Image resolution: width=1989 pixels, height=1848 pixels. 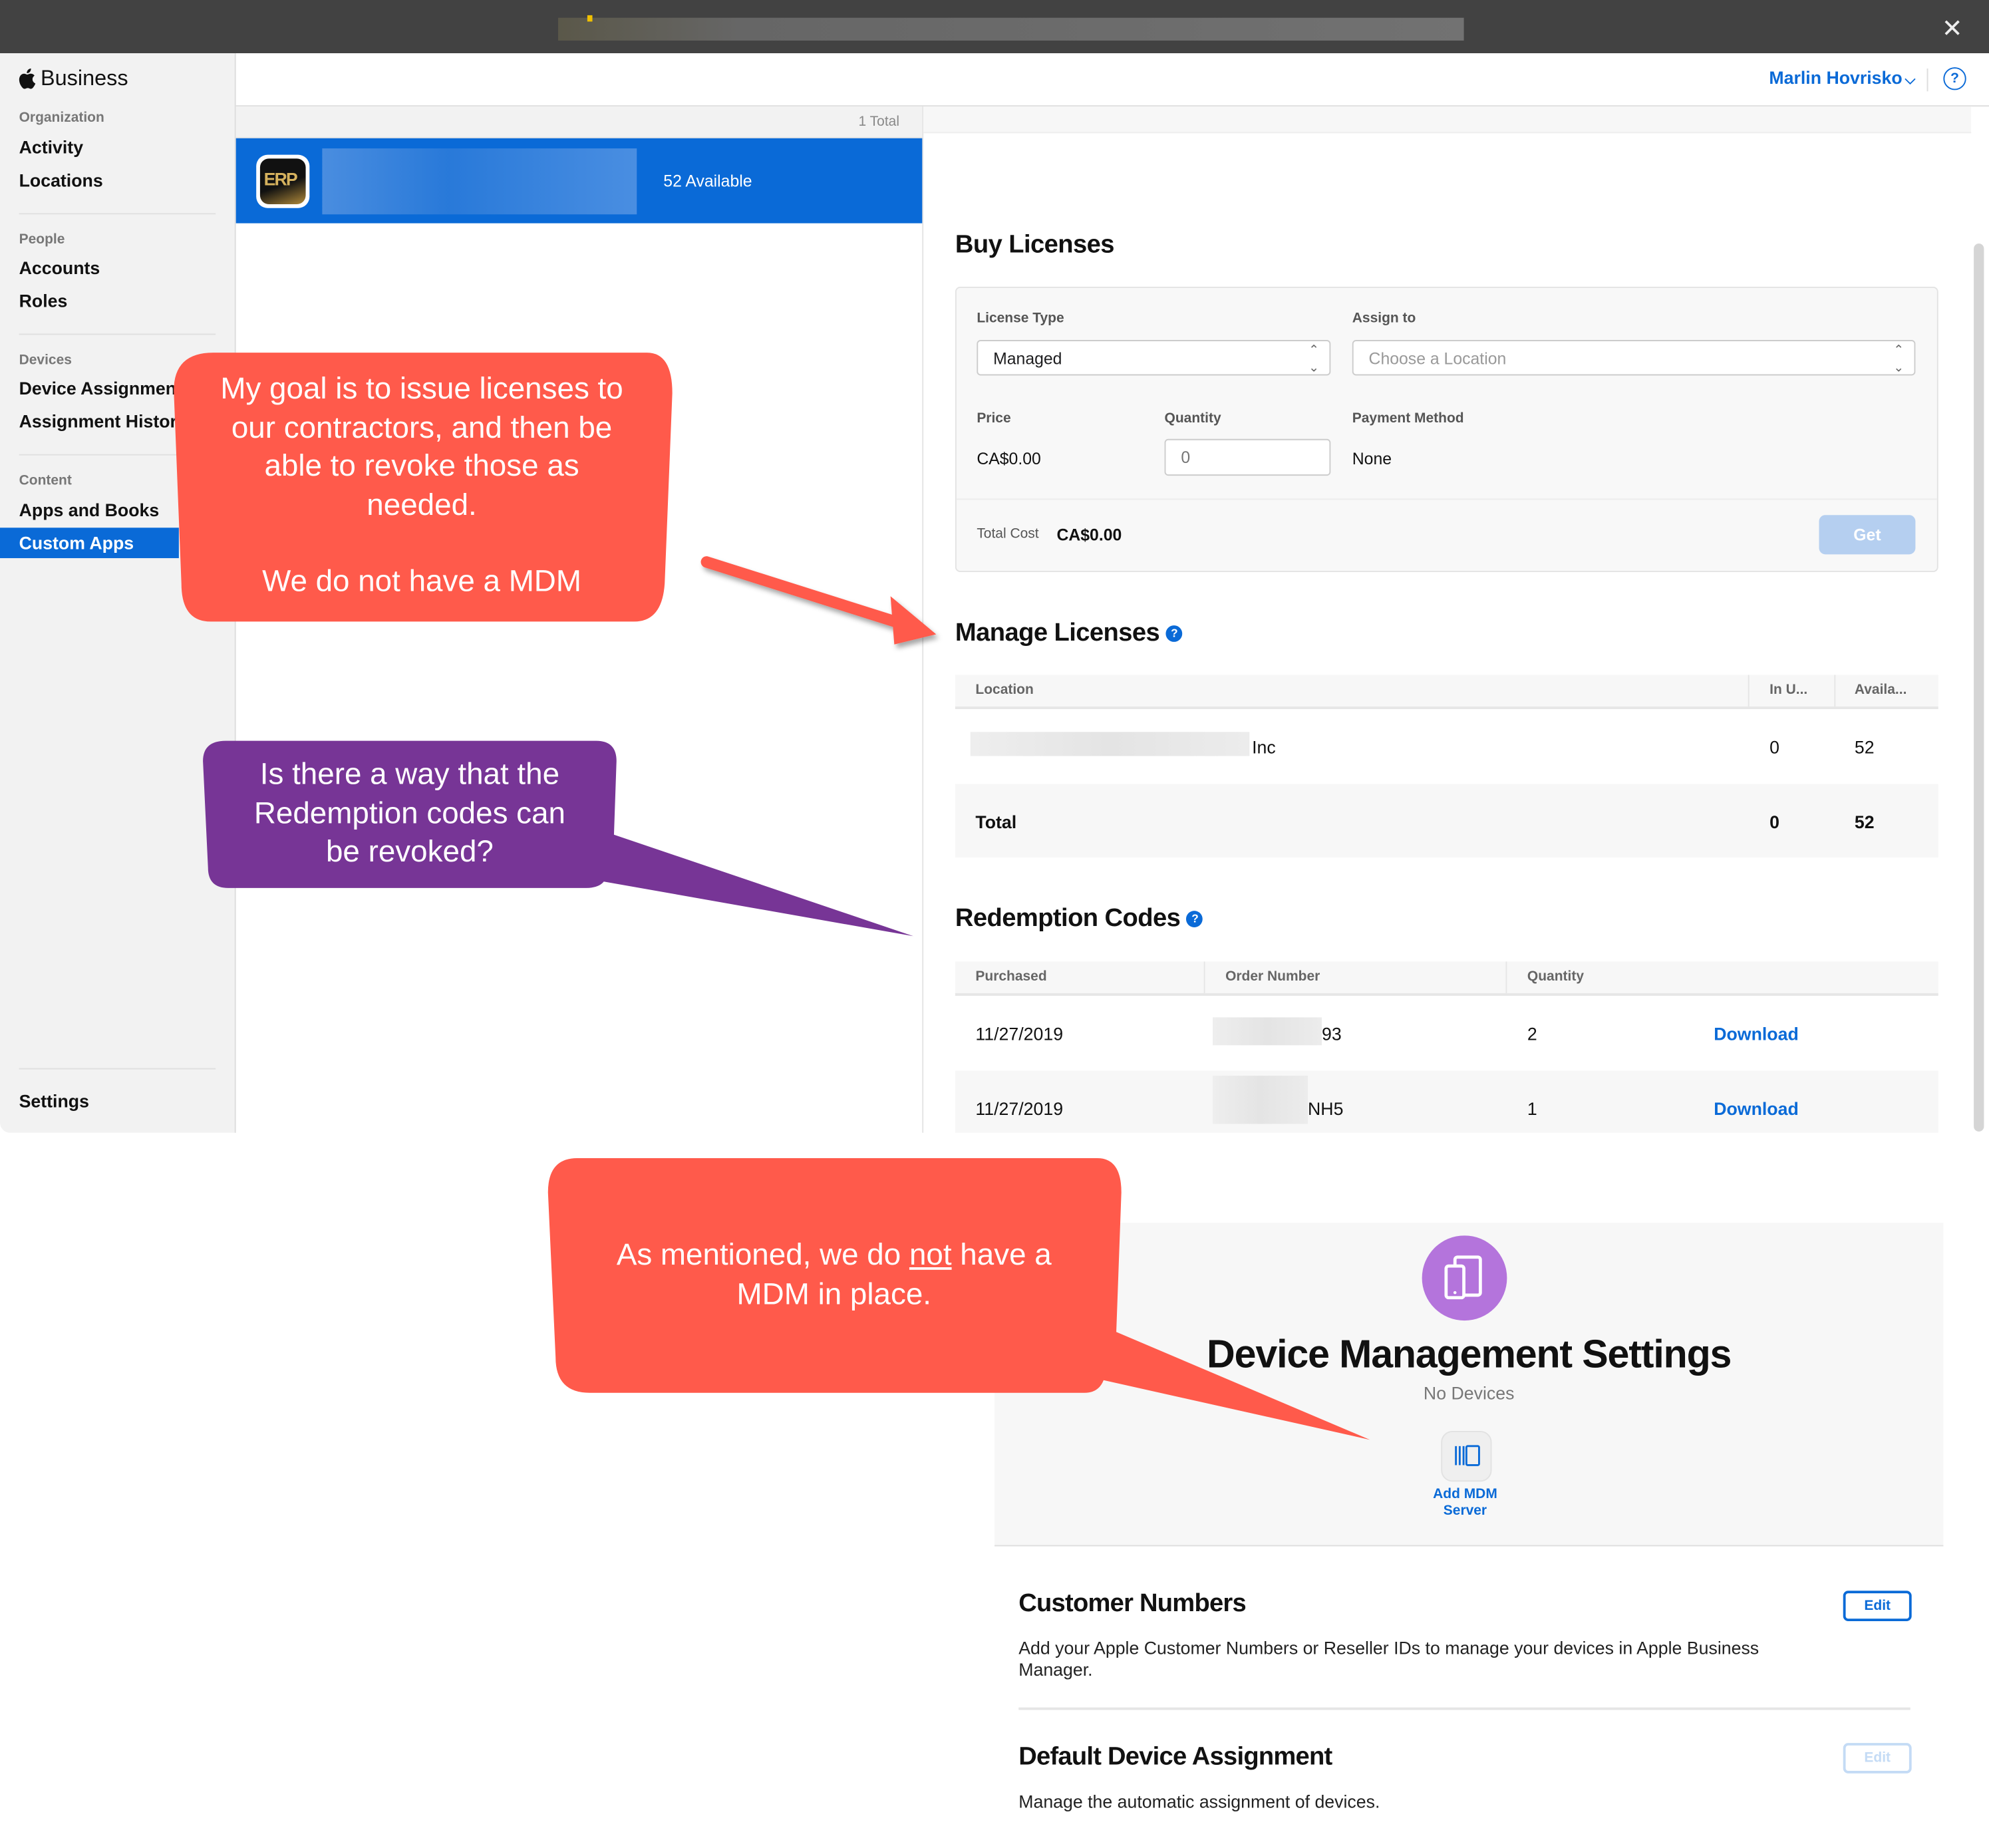 What do you see at coordinates (410, 852) in the screenshot?
I see `callout-line: be revoked?` at bounding box center [410, 852].